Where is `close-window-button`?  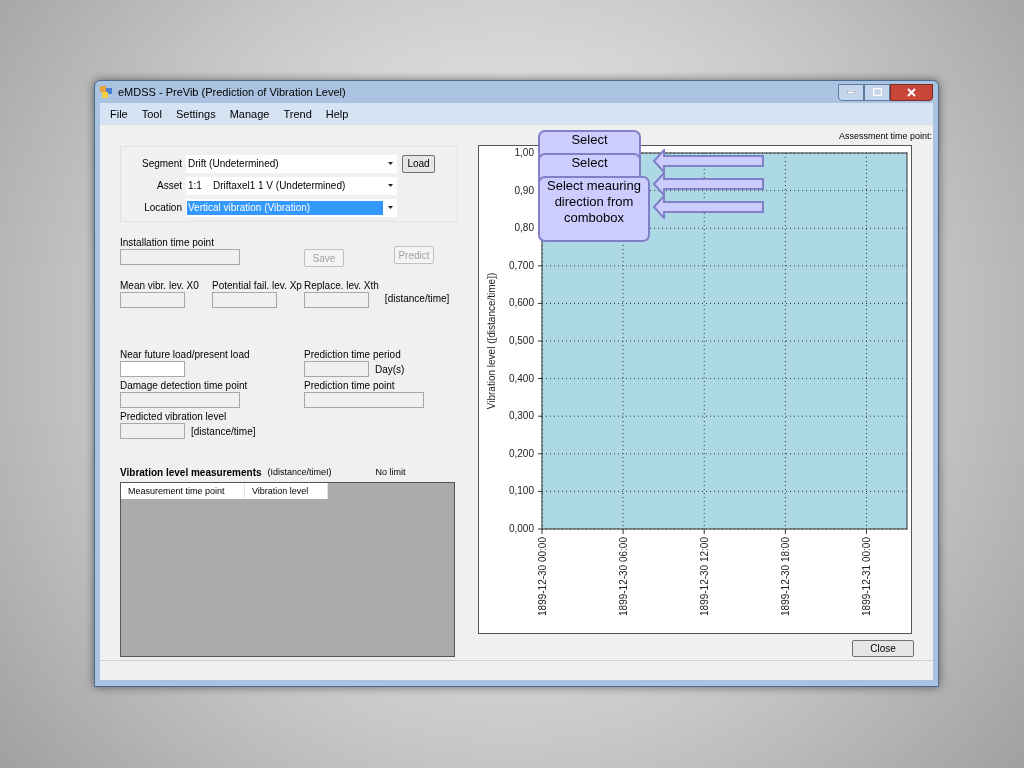
close-window-button is located at coordinates (911, 92).